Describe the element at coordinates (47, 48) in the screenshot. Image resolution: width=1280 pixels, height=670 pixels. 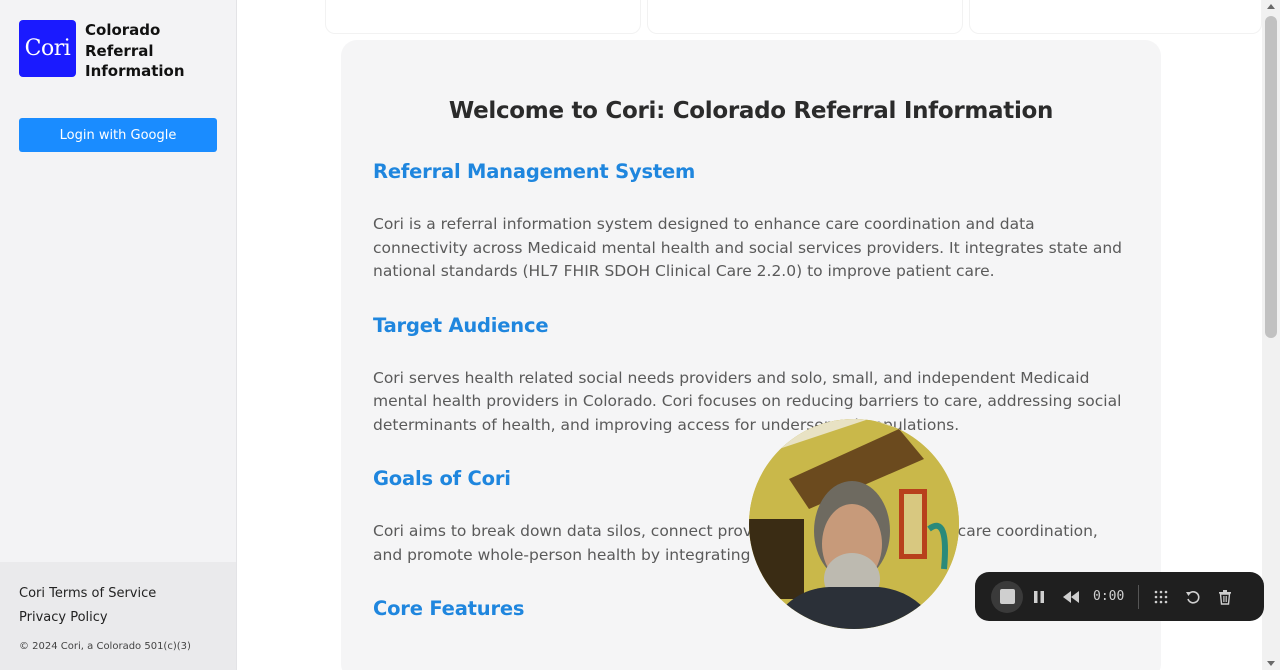
I see `logo-mark: Cori` at that location.